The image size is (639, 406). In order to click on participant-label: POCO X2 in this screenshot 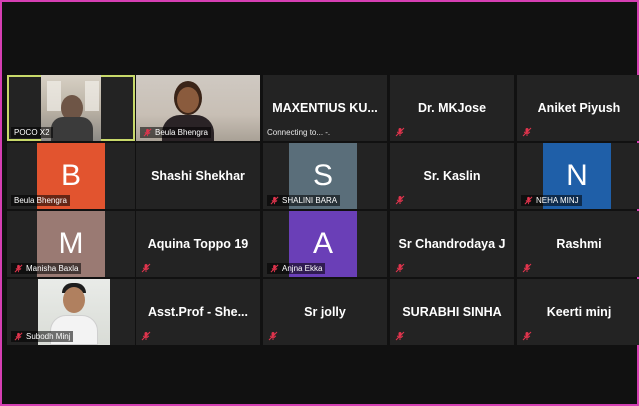, I will do `click(32, 132)`.